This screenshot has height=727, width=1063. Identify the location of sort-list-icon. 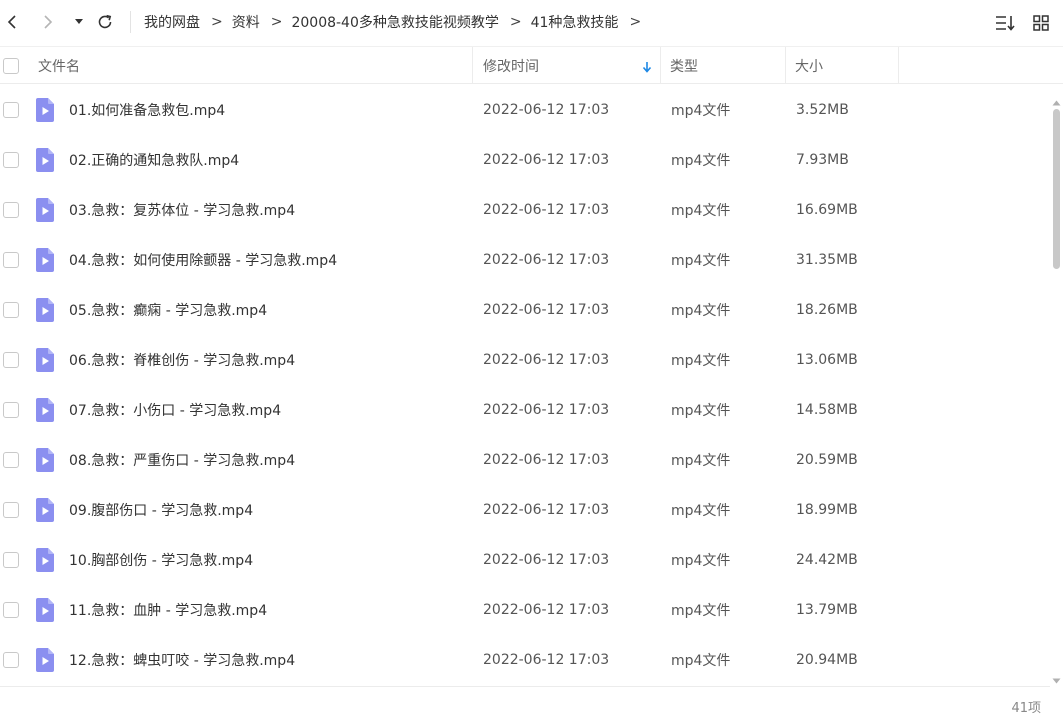
(1005, 23).